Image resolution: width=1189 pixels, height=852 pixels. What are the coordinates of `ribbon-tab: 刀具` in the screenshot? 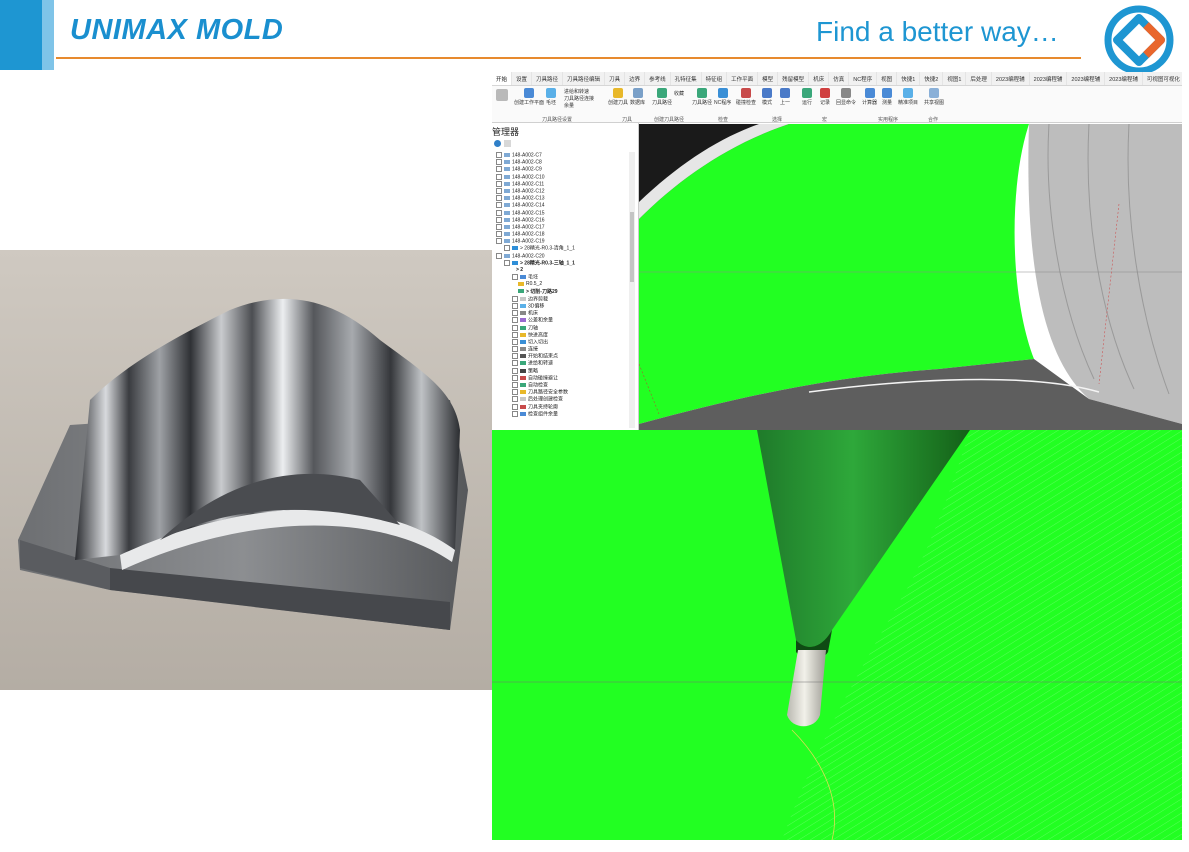 It's located at (615, 78).